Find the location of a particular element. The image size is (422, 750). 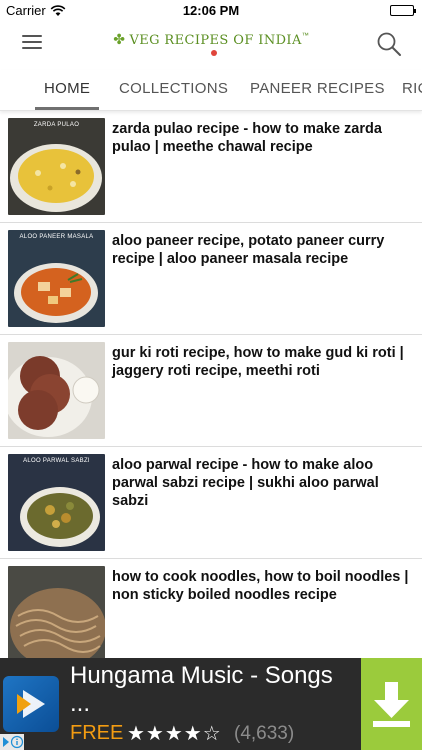

category-tabs: HOME COLLECTIONS PANEER RECIPES RIC is located at coordinates (211, 90).